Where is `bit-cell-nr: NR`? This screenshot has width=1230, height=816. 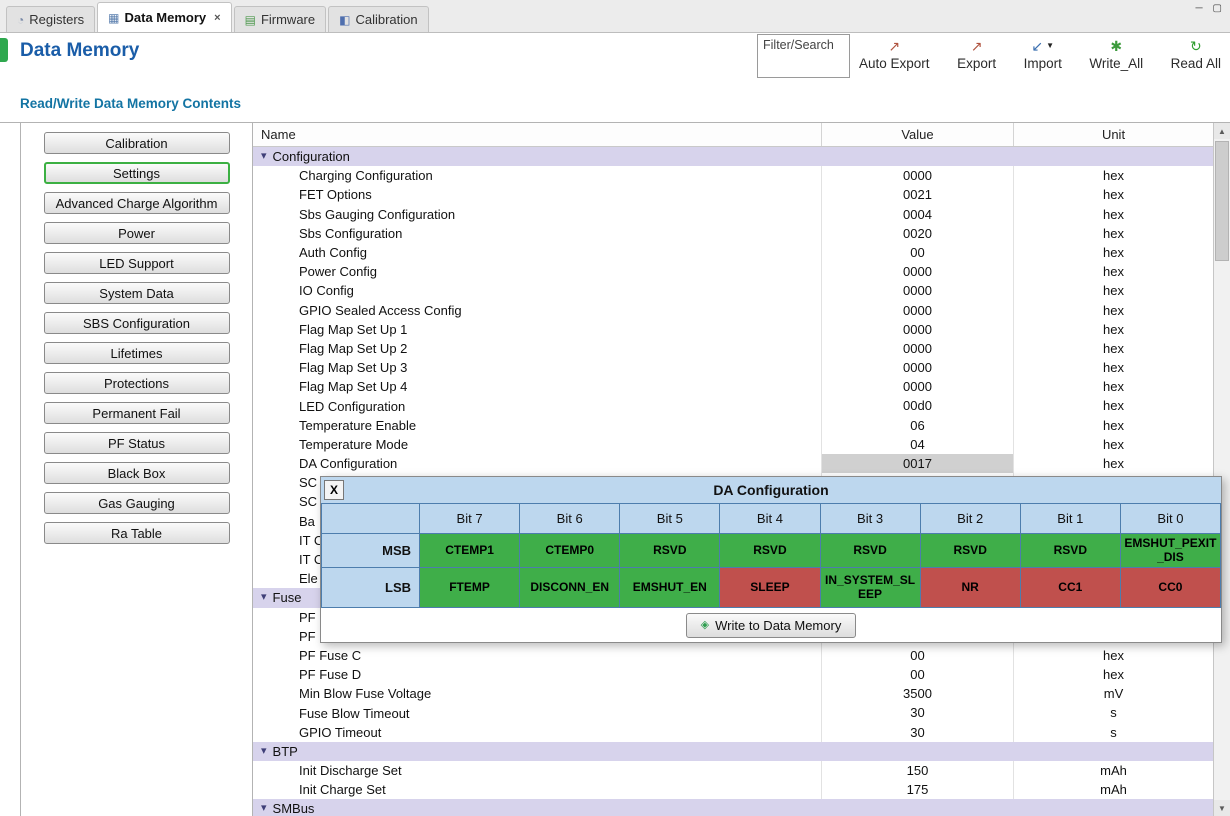 bit-cell-nr: NR is located at coordinates (970, 588).